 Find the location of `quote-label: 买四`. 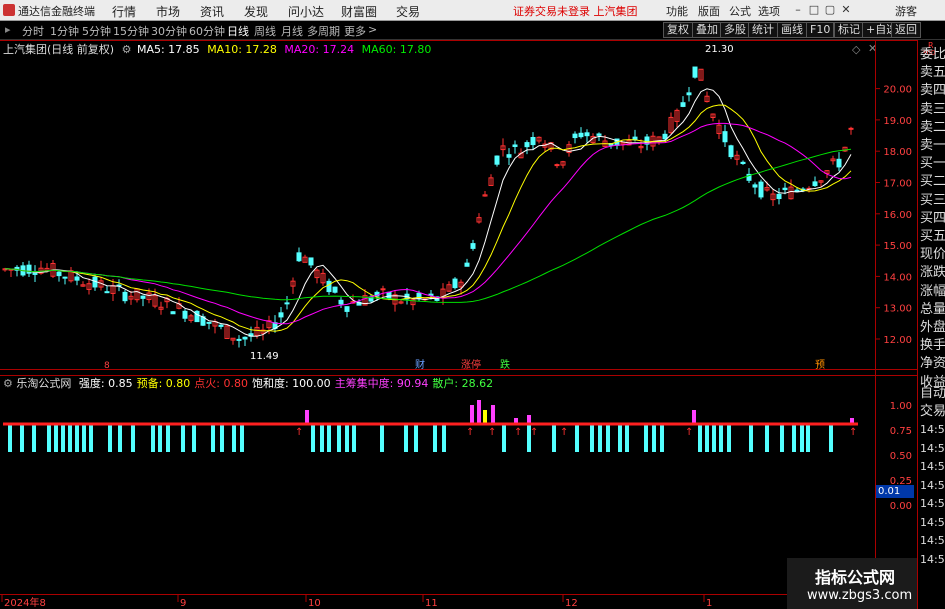

quote-label: 买四 is located at coordinates (932, 219).